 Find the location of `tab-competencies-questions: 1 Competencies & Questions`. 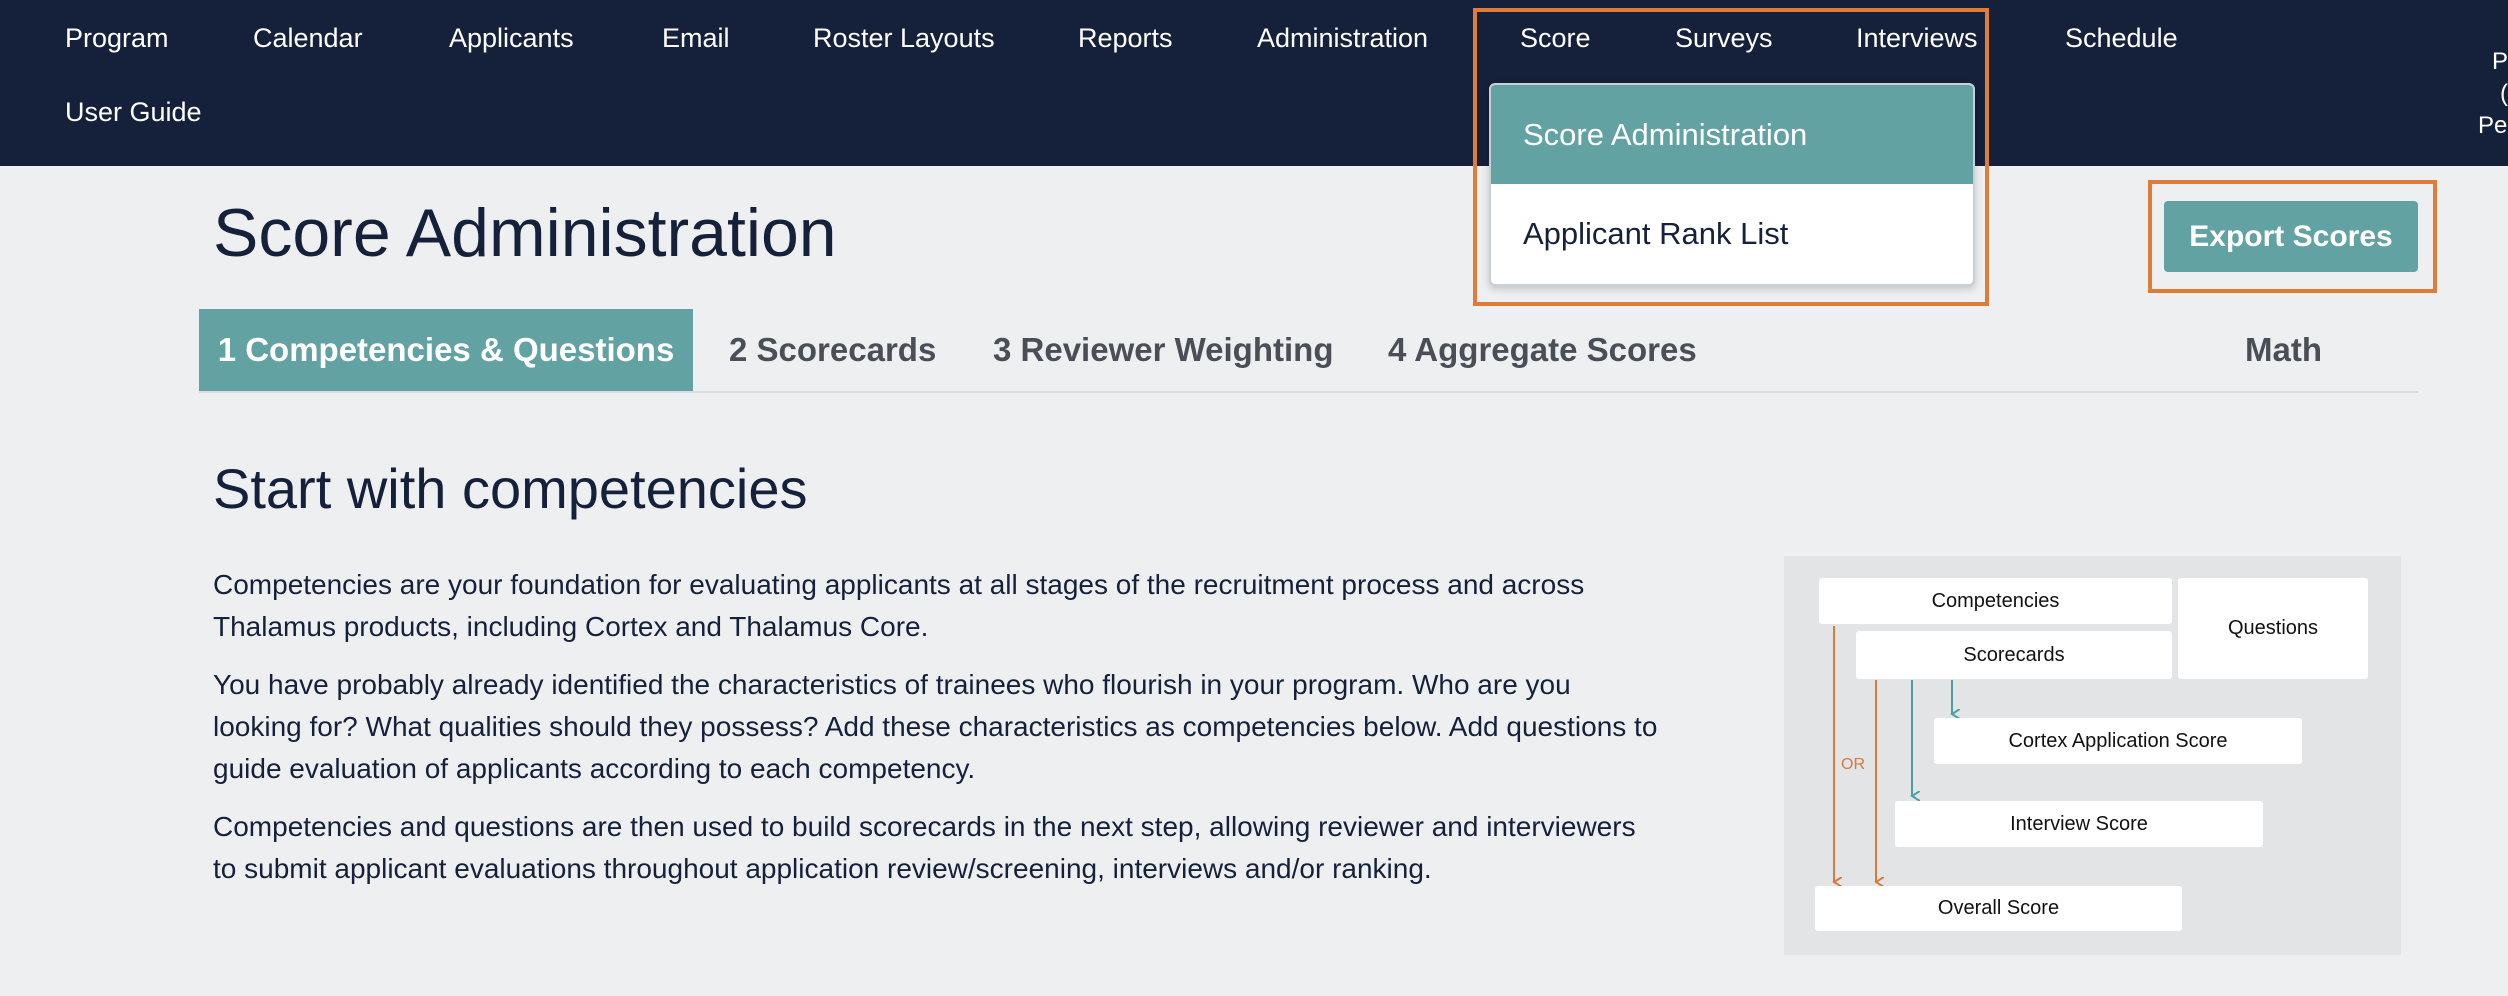

tab-competencies-questions: 1 Competencies & Questions is located at coordinates (446, 350).